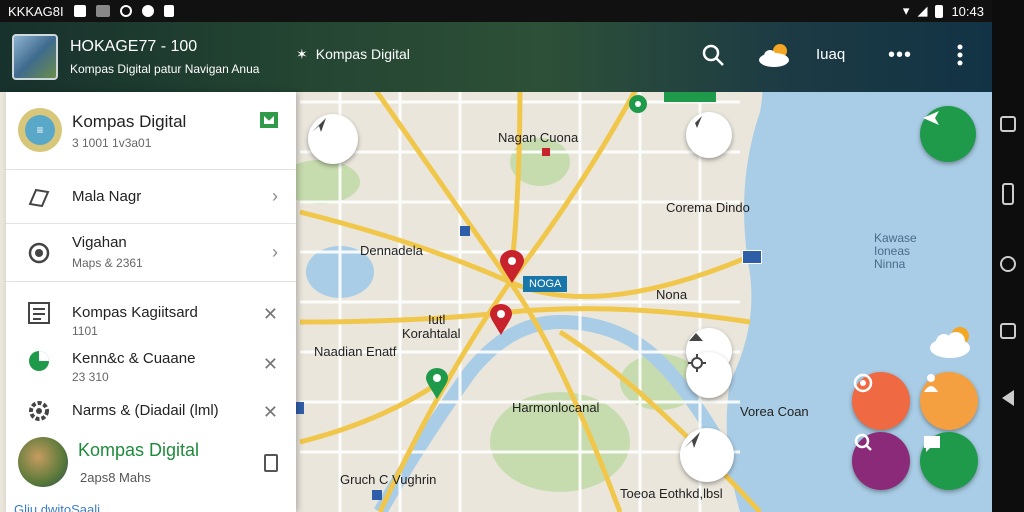 The height and width of the screenshot is (512, 1024). What do you see at coordinates (39, 198) in the screenshot?
I see `layers-icon` at bounding box center [39, 198].